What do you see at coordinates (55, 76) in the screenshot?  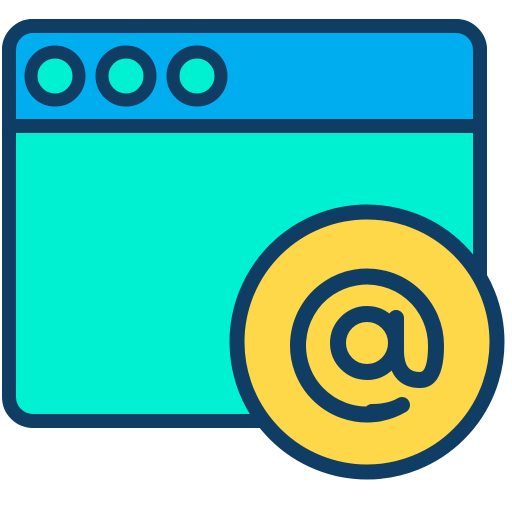 I see `window-dot-1-icon` at bounding box center [55, 76].